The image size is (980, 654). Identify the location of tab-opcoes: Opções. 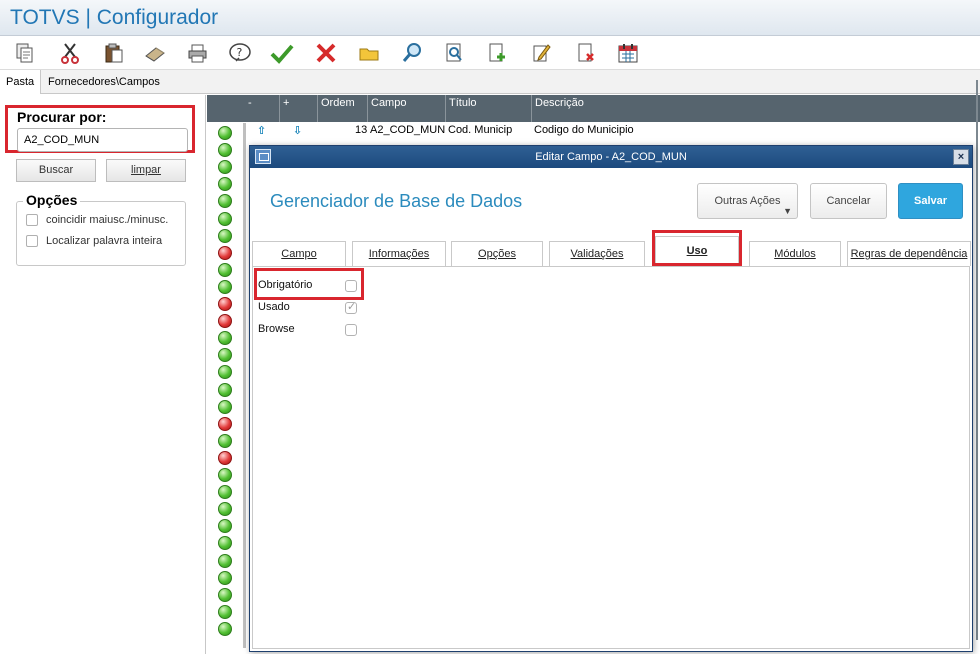
(497, 253).